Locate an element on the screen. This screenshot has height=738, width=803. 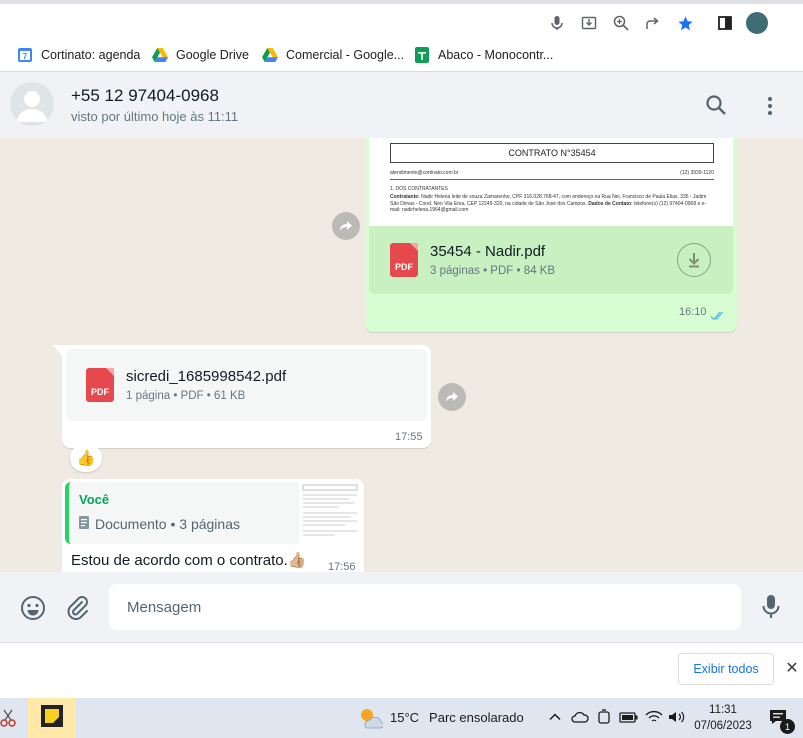
windows-taskbar: 15°C Parc ensolarado 11:31 07/06/2023 1 is located at coordinates (401, 718).